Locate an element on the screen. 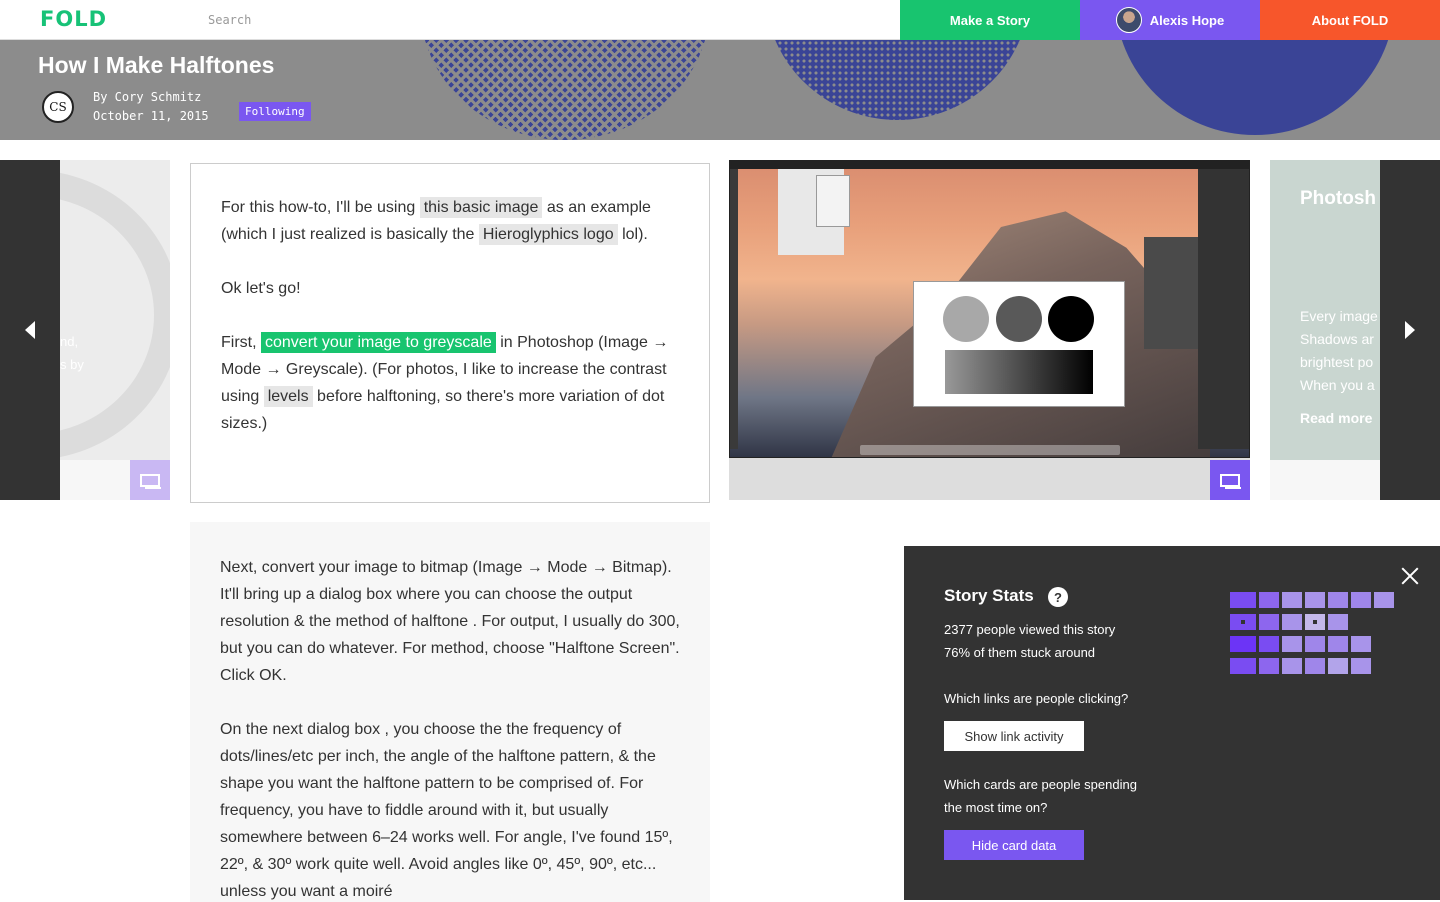 Image resolution: width=1440 pixels, height=902 pixels. author-info: By Cory Schmitz October 11, 2015 is located at coordinates (151, 107).